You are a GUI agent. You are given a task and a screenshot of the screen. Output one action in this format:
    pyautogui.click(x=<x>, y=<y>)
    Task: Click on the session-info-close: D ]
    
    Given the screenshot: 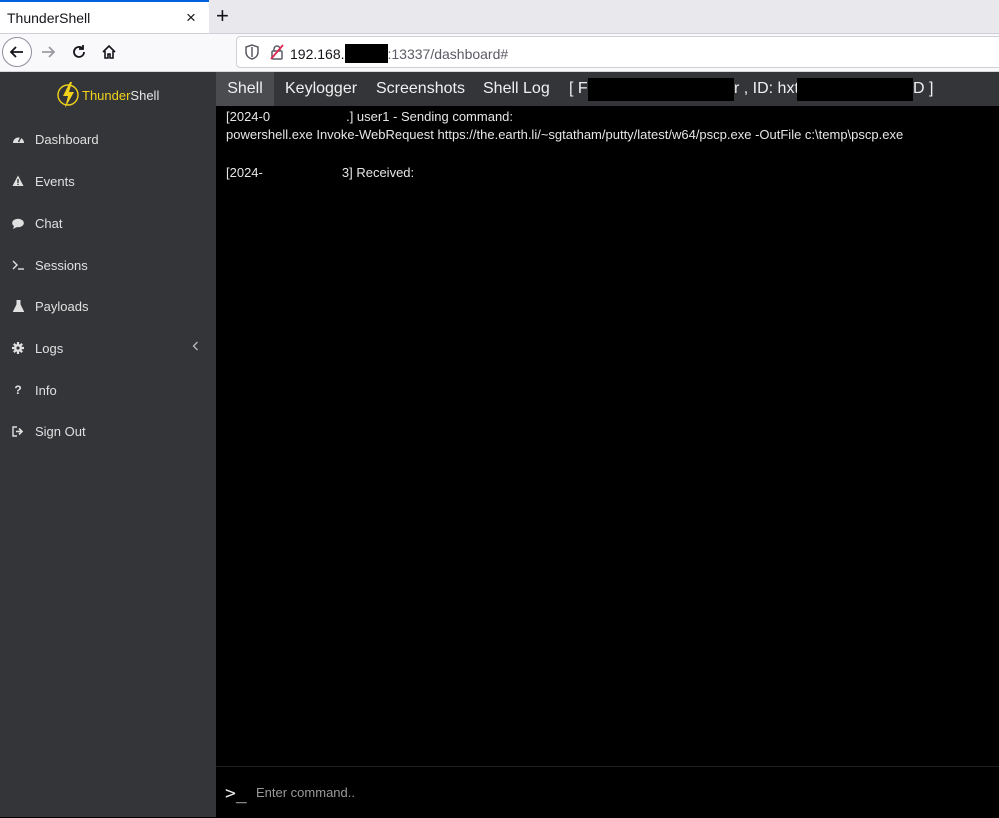 What is the action you would take?
    pyautogui.click(x=923, y=88)
    